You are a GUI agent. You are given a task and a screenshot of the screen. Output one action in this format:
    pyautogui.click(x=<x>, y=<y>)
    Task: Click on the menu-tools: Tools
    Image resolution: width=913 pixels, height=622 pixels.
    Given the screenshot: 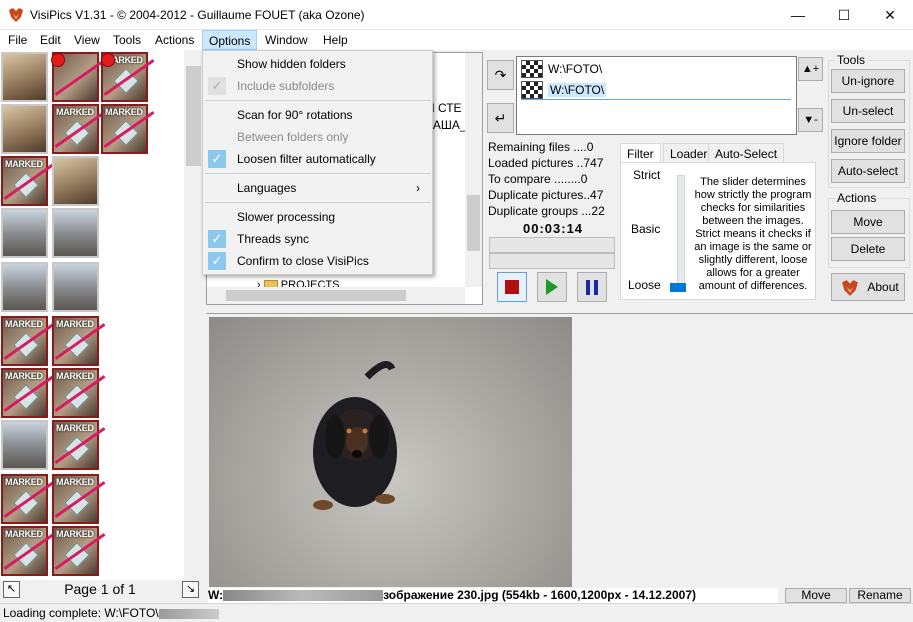 What is the action you would take?
    pyautogui.click(x=127, y=40)
    